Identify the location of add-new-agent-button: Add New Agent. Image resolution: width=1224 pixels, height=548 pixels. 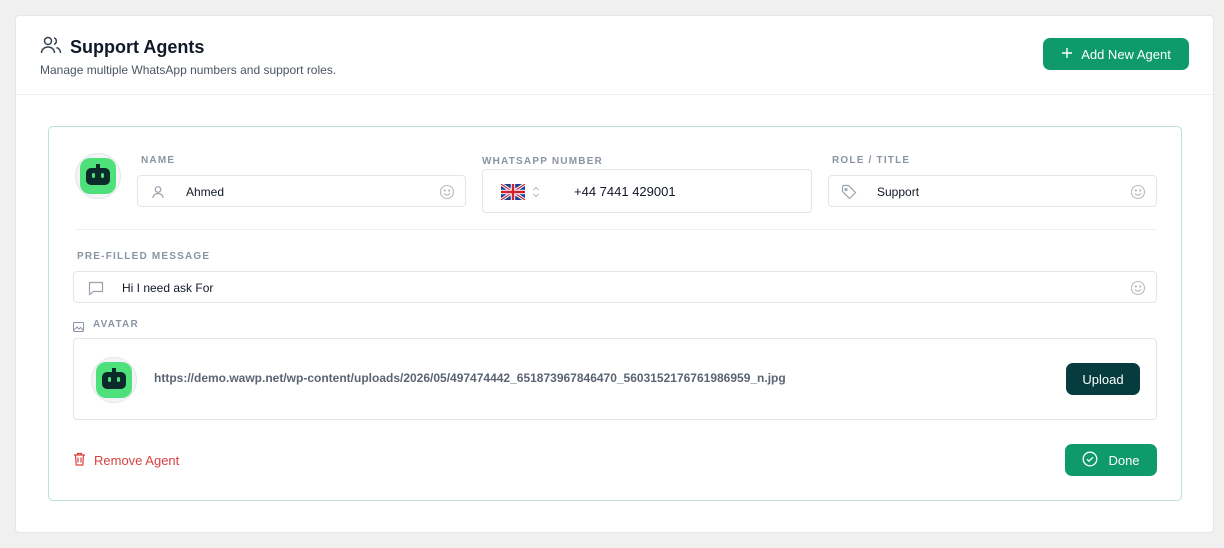
(1116, 54).